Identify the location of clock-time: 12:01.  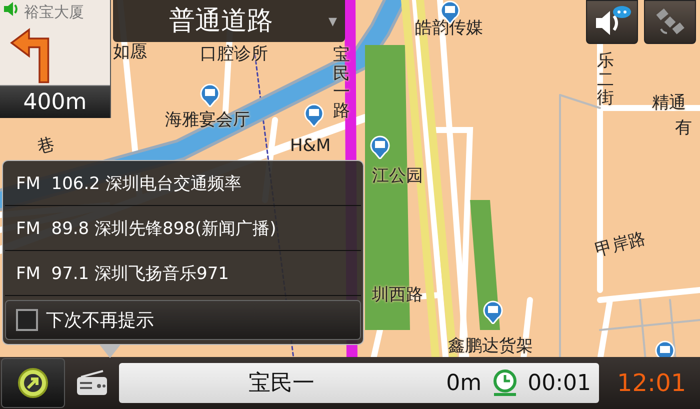
(651, 383).